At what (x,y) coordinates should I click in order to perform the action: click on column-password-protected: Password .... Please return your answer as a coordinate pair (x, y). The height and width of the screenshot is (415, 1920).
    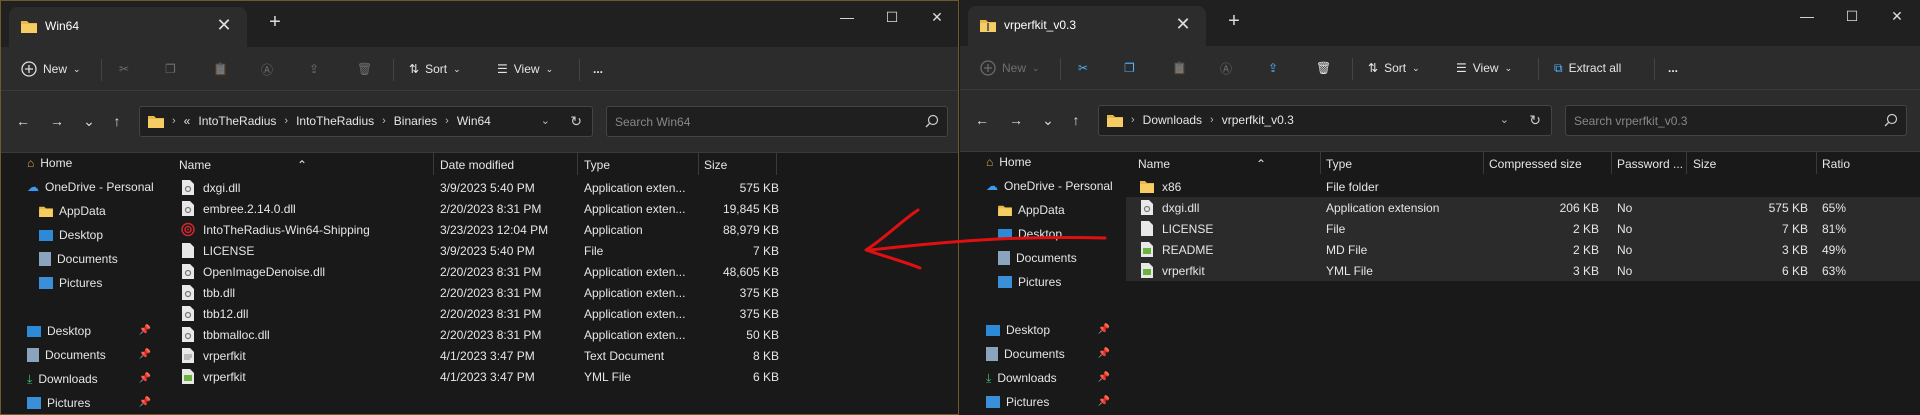
    Looking at the image, I should click on (1650, 164).